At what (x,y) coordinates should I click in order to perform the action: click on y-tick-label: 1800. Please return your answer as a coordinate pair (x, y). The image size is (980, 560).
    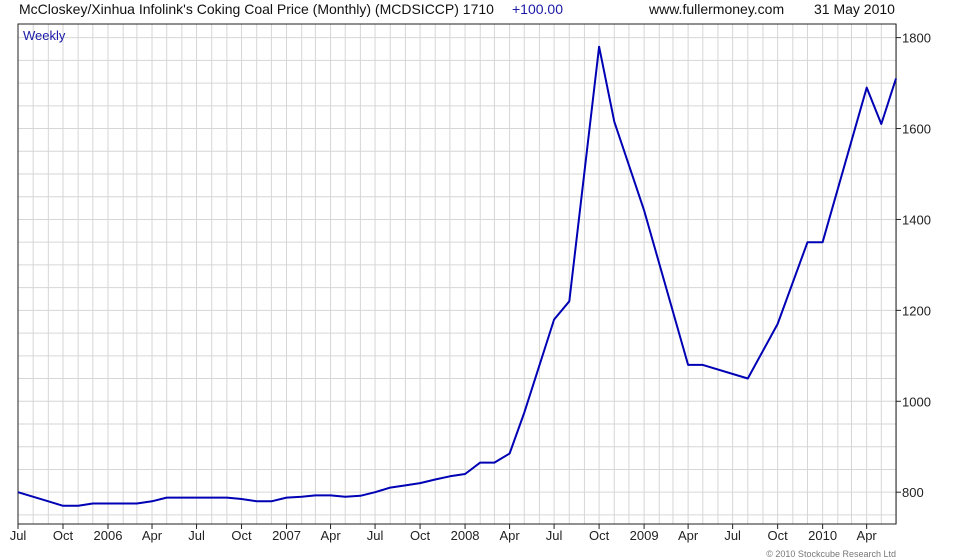
    Looking at the image, I should click on (916, 38).